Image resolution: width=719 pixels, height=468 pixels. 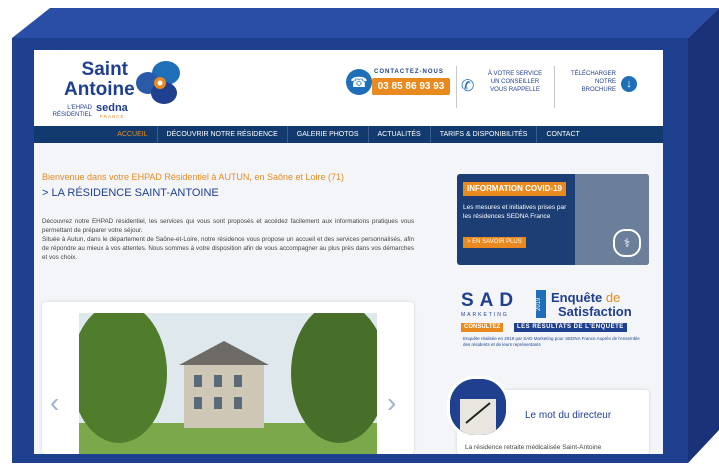 What do you see at coordinates (541, 304) in the screenshot?
I see `sad-year: 2019` at bounding box center [541, 304].